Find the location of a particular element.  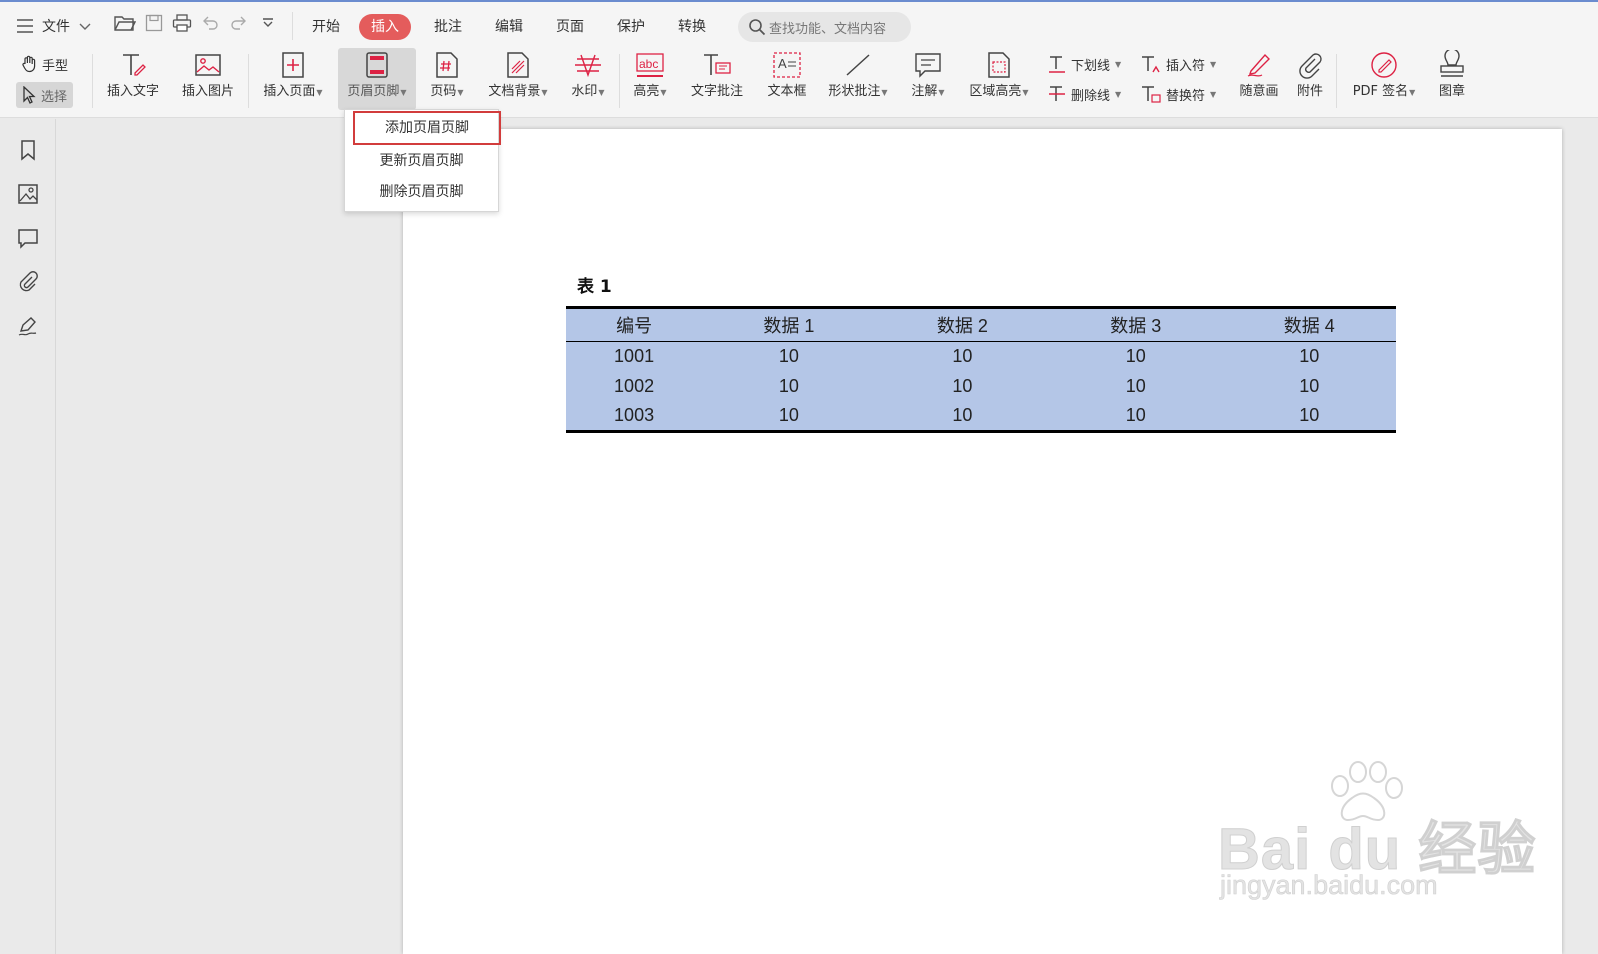

area-highlight-button: 区域高亮▼ is located at coordinates (999, 79).